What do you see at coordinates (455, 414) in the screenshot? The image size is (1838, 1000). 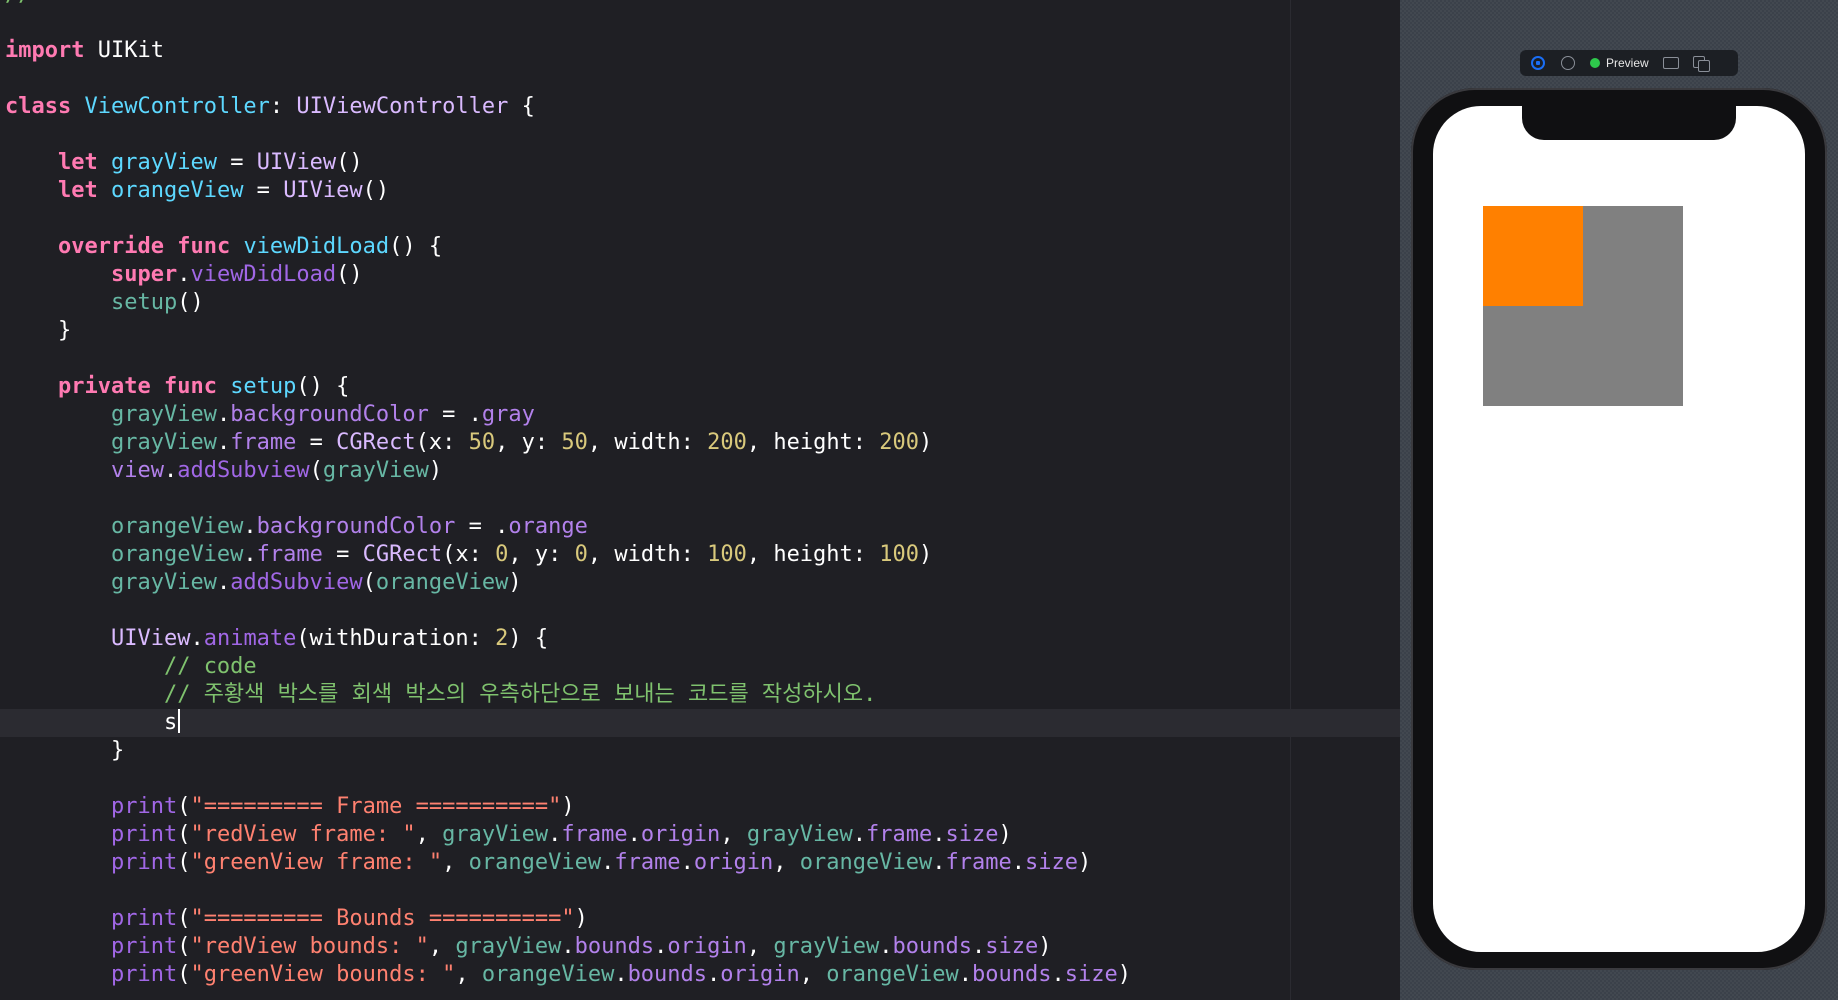 I see `code-token: = .` at bounding box center [455, 414].